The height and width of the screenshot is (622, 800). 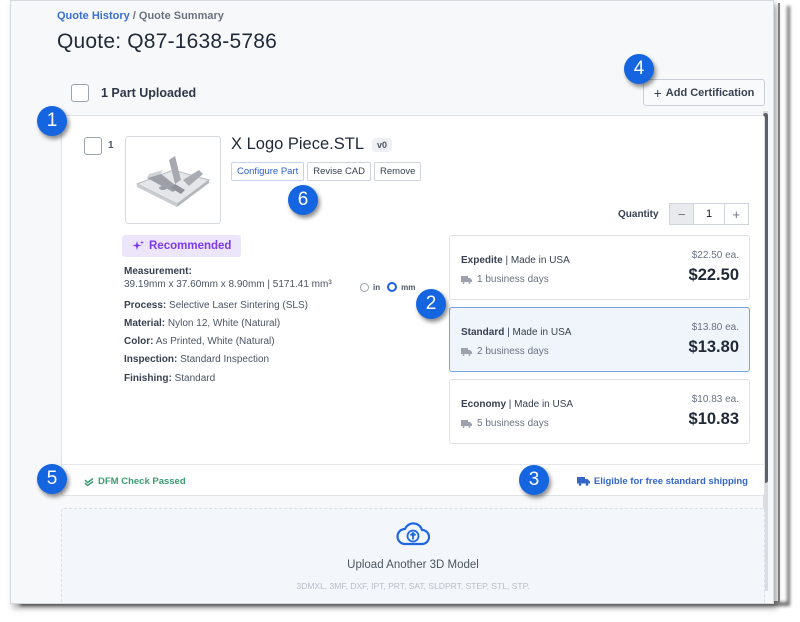 I want to click on dfm-status-text: DFM Check Passed, so click(x=142, y=481).